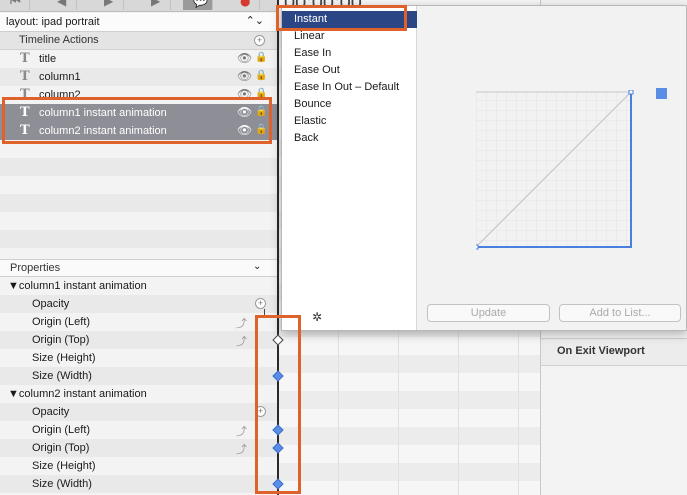 This screenshot has width=687, height=495. What do you see at coordinates (601, 351) in the screenshot?
I see `on-exit-viewport-label: On Exit Viewport` at bounding box center [601, 351].